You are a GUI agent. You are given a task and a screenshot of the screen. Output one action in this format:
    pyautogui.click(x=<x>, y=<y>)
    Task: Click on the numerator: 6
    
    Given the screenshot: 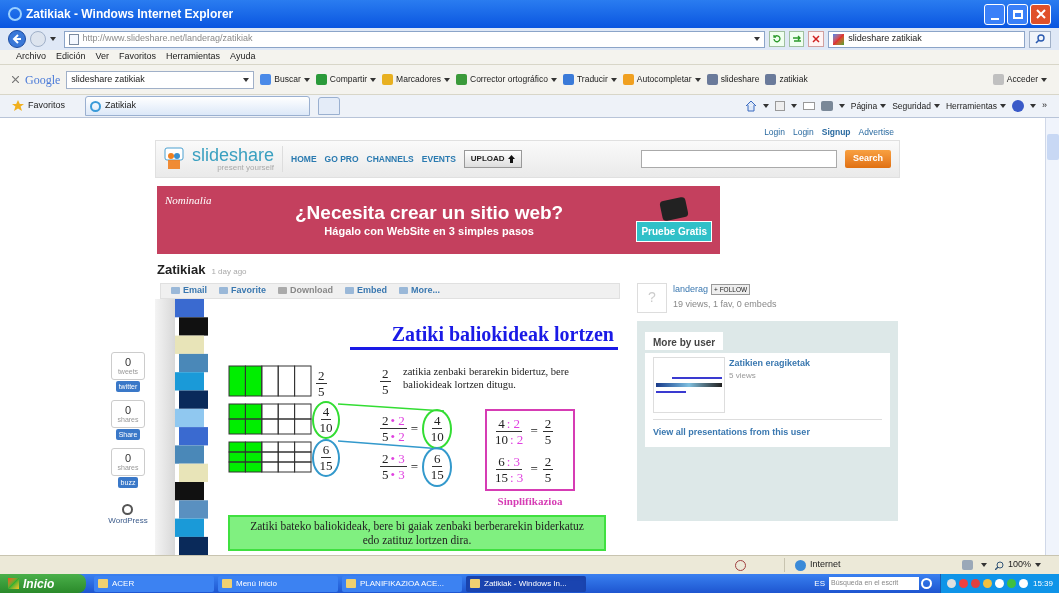 What is the action you would take?
    pyautogui.click(x=326, y=449)
    